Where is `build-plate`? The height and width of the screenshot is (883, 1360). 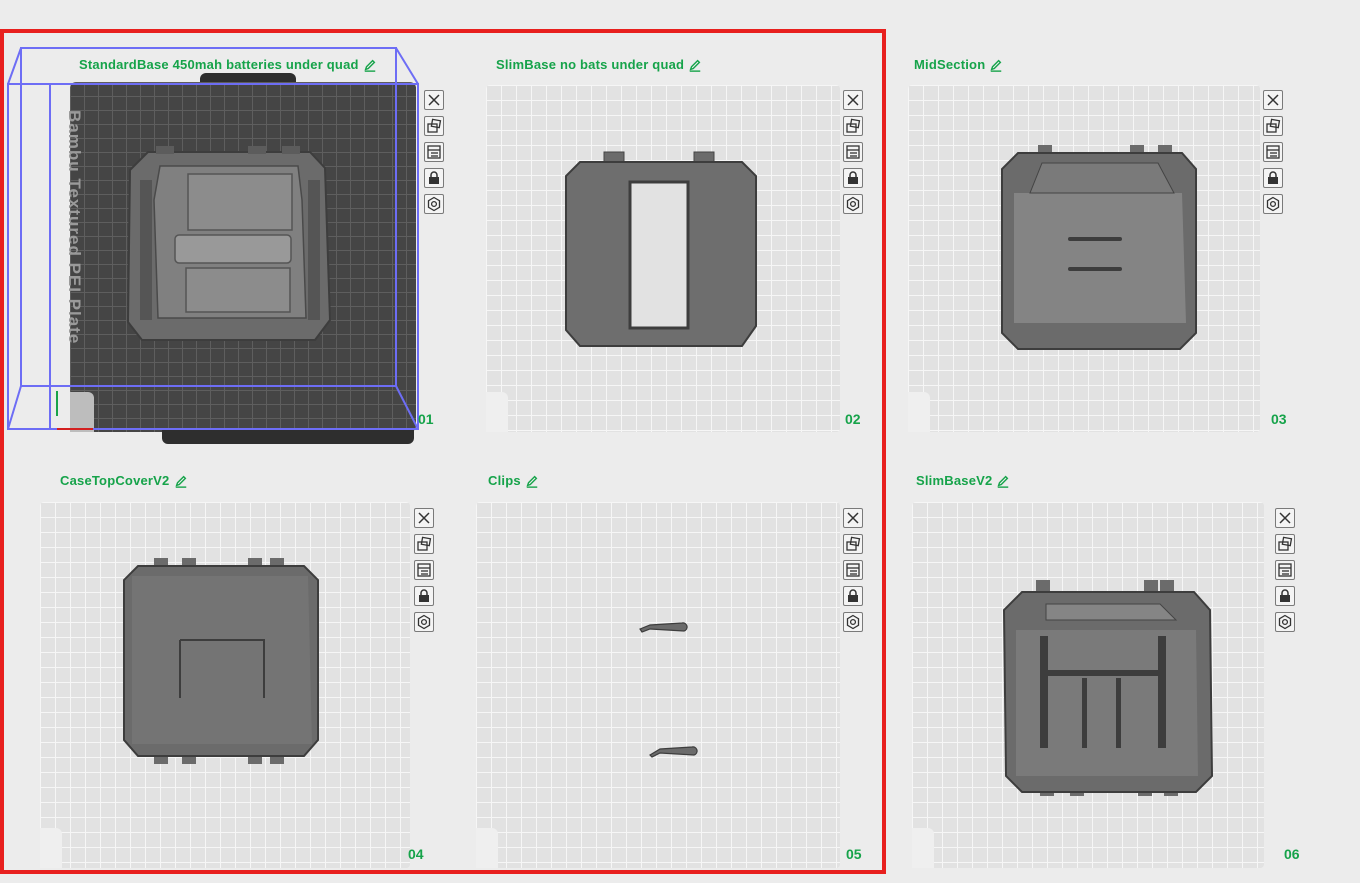 build-plate is located at coordinates (658, 685).